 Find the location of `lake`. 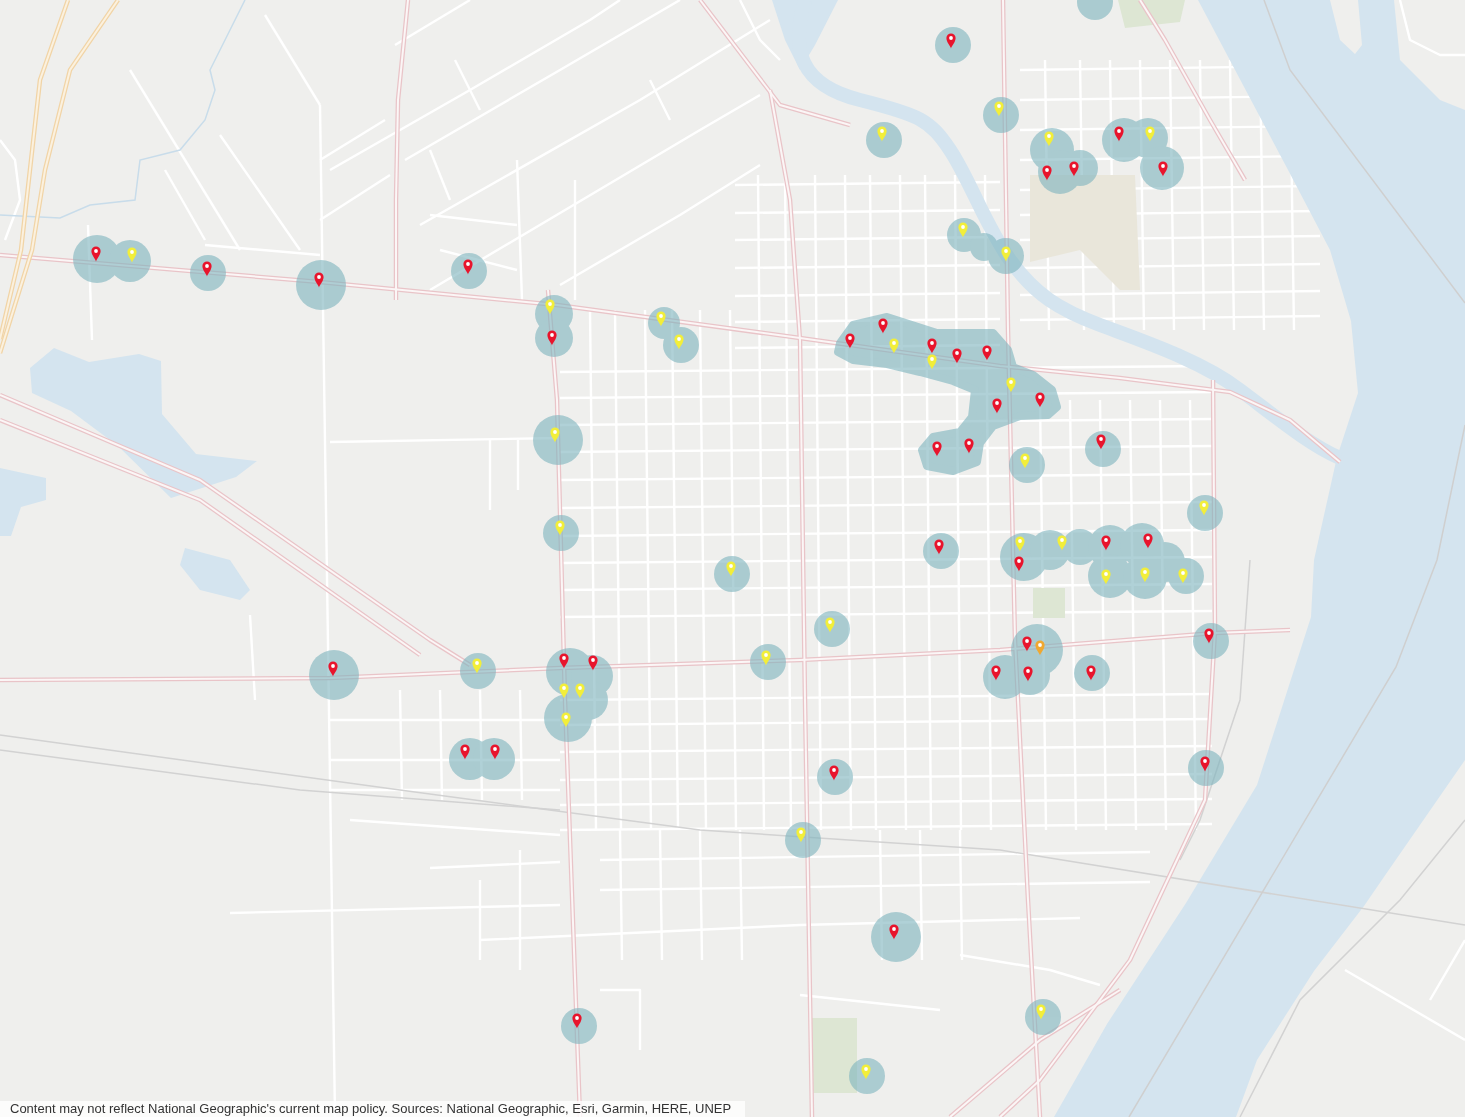

lake is located at coordinates (215, 574).